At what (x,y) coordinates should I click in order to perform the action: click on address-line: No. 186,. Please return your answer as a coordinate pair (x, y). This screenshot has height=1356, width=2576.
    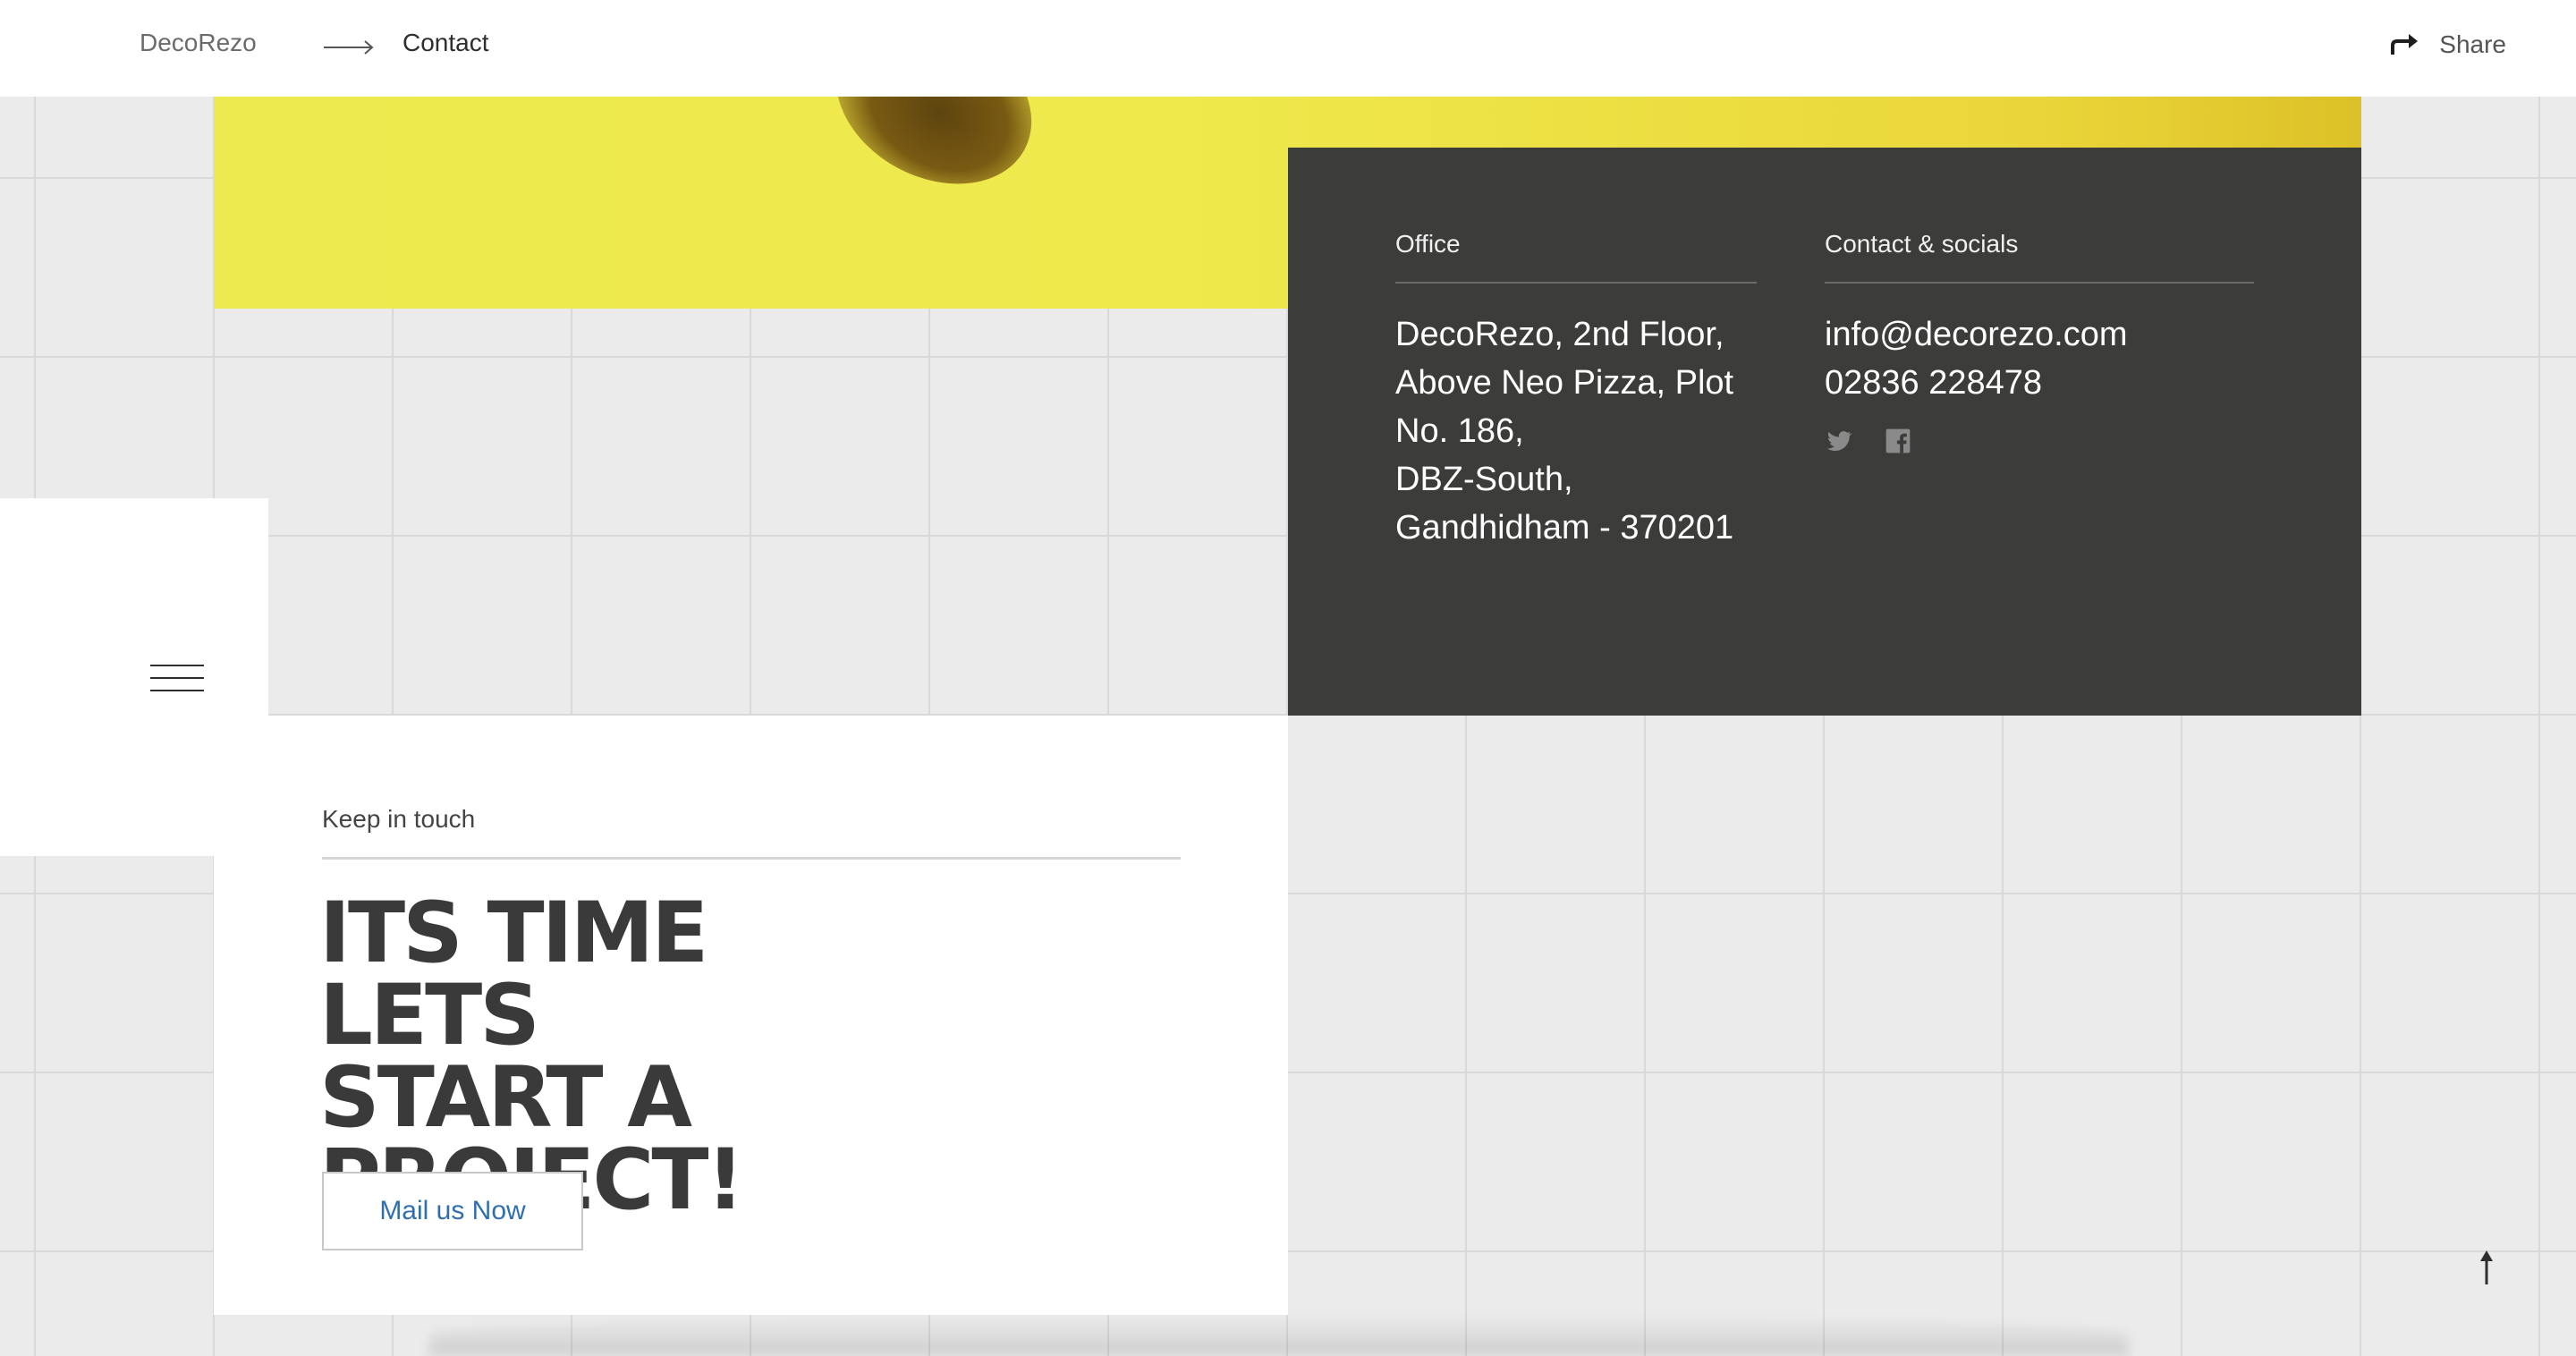
    Looking at the image, I should click on (1459, 431).